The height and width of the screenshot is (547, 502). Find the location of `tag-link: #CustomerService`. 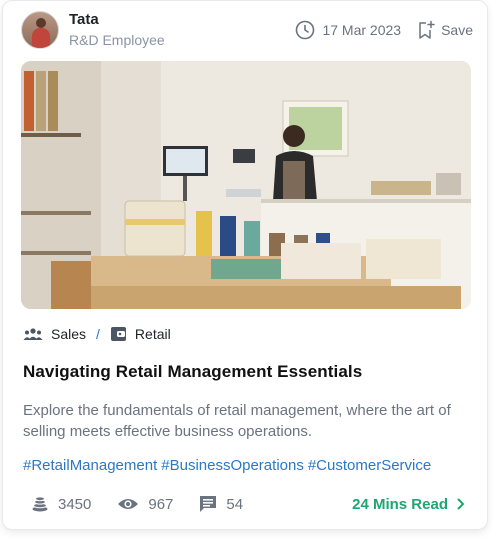

tag-link: #CustomerService is located at coordinates (369, 465).